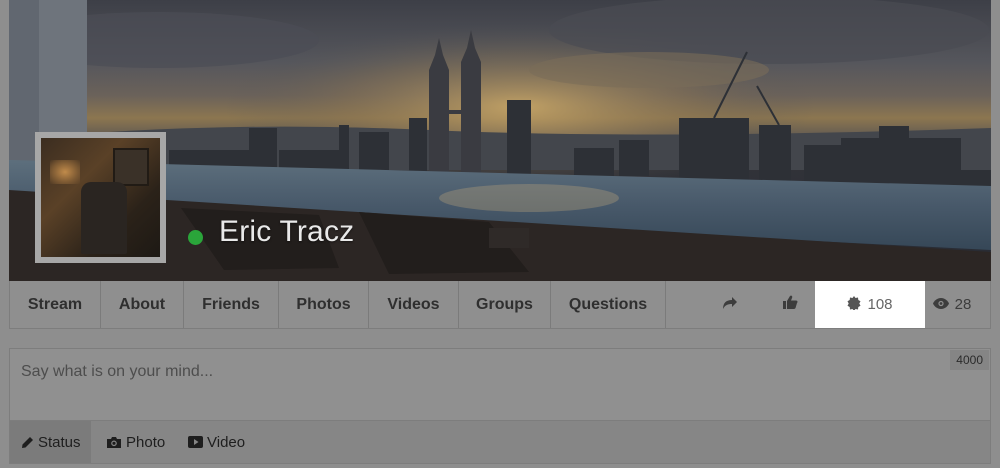  Describe the element at coordinates (969, 360) in the screenshot. I see `char-limit-badge: 4000` at that location.